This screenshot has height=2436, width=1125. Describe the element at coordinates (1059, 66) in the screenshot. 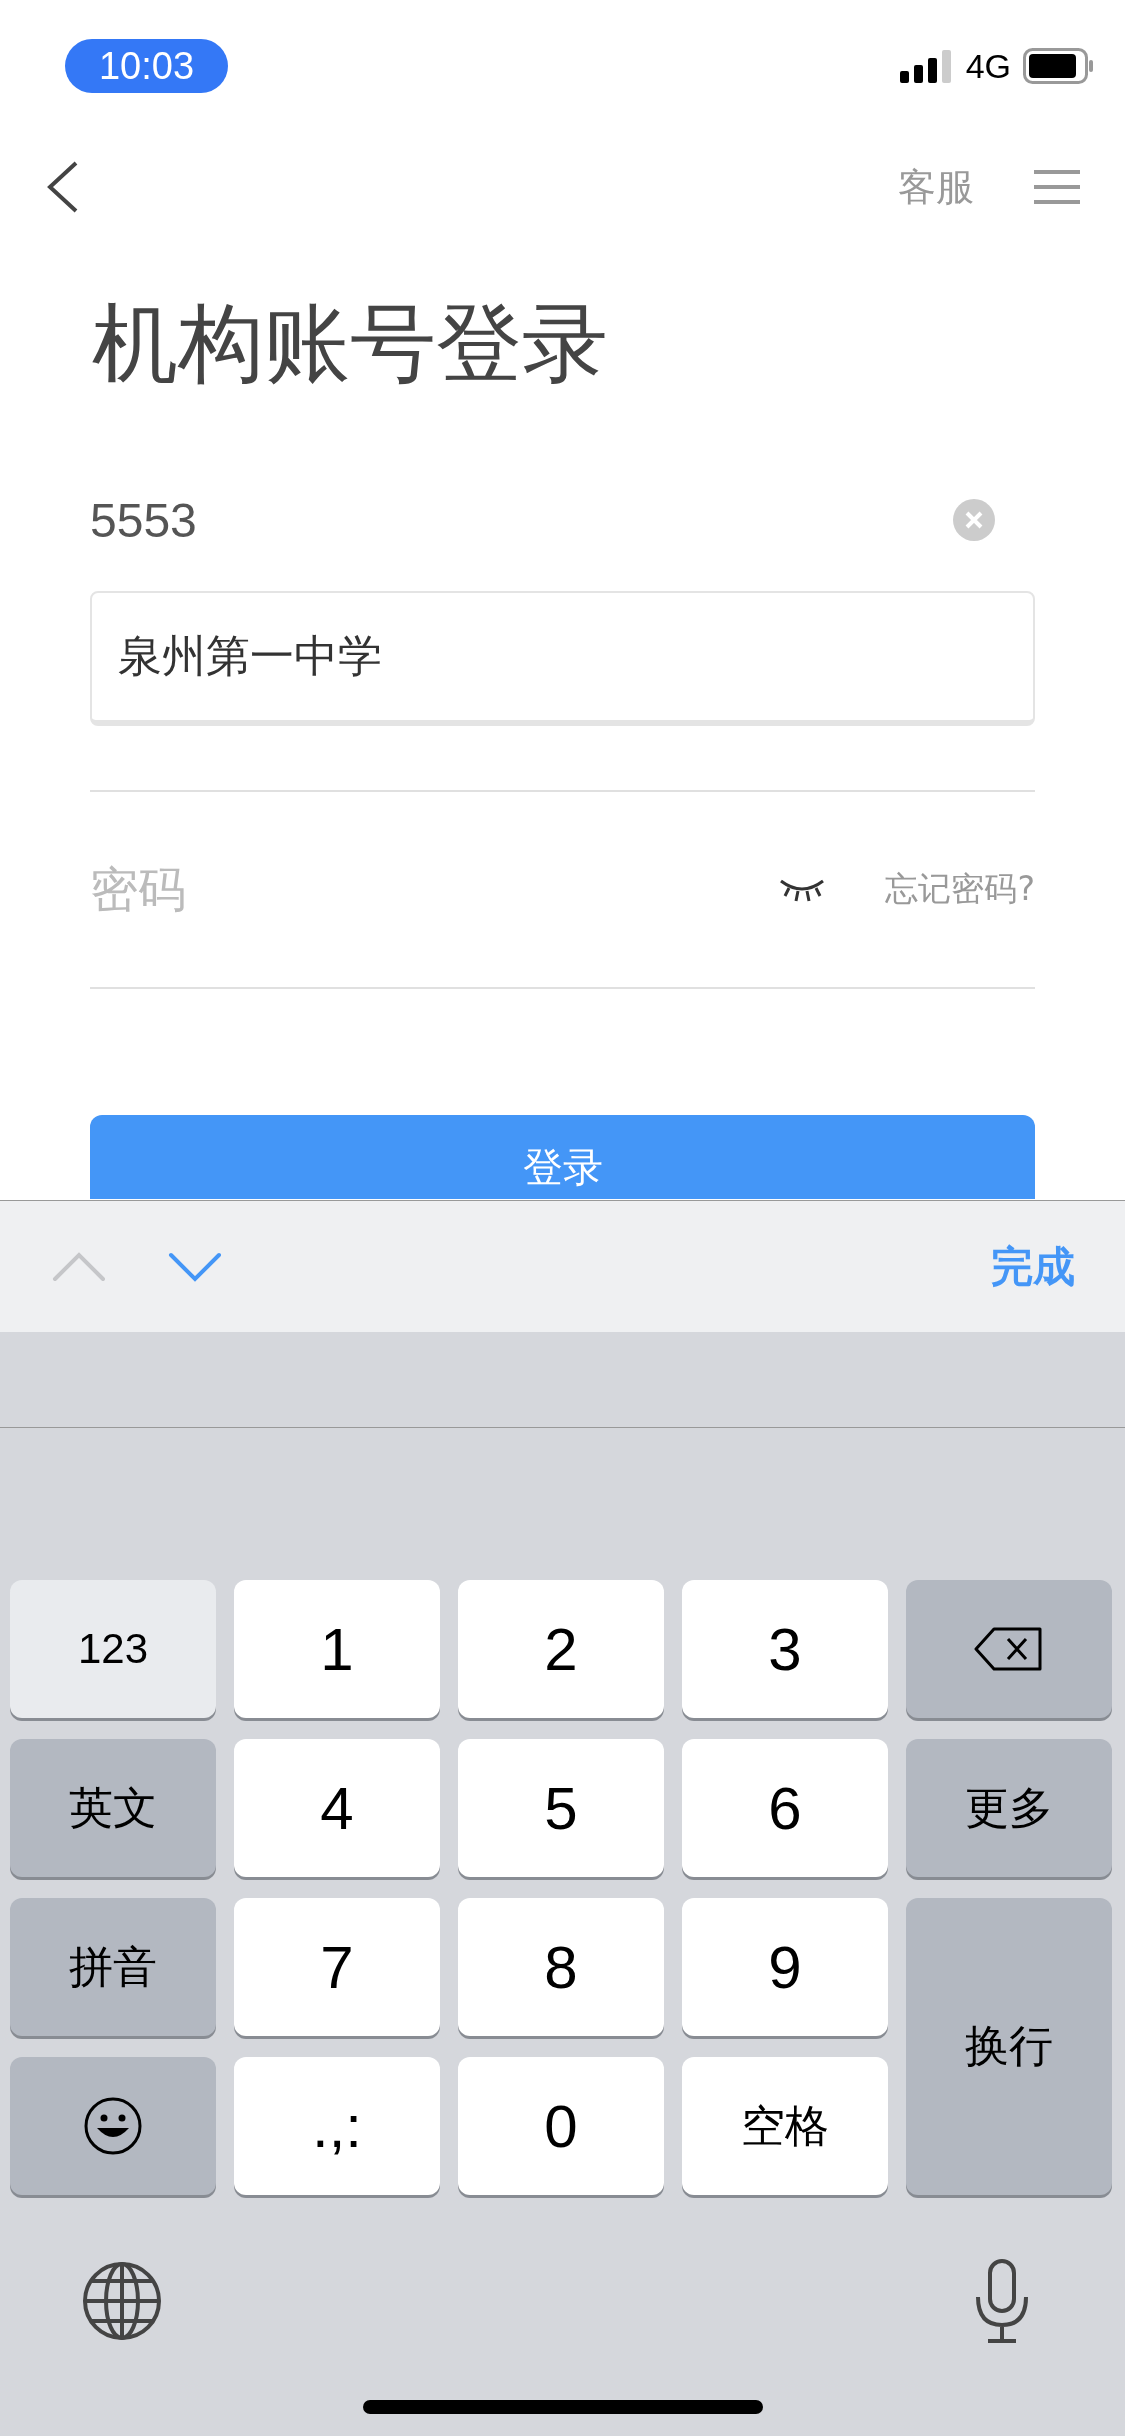

I see `battery-icon` at that location.